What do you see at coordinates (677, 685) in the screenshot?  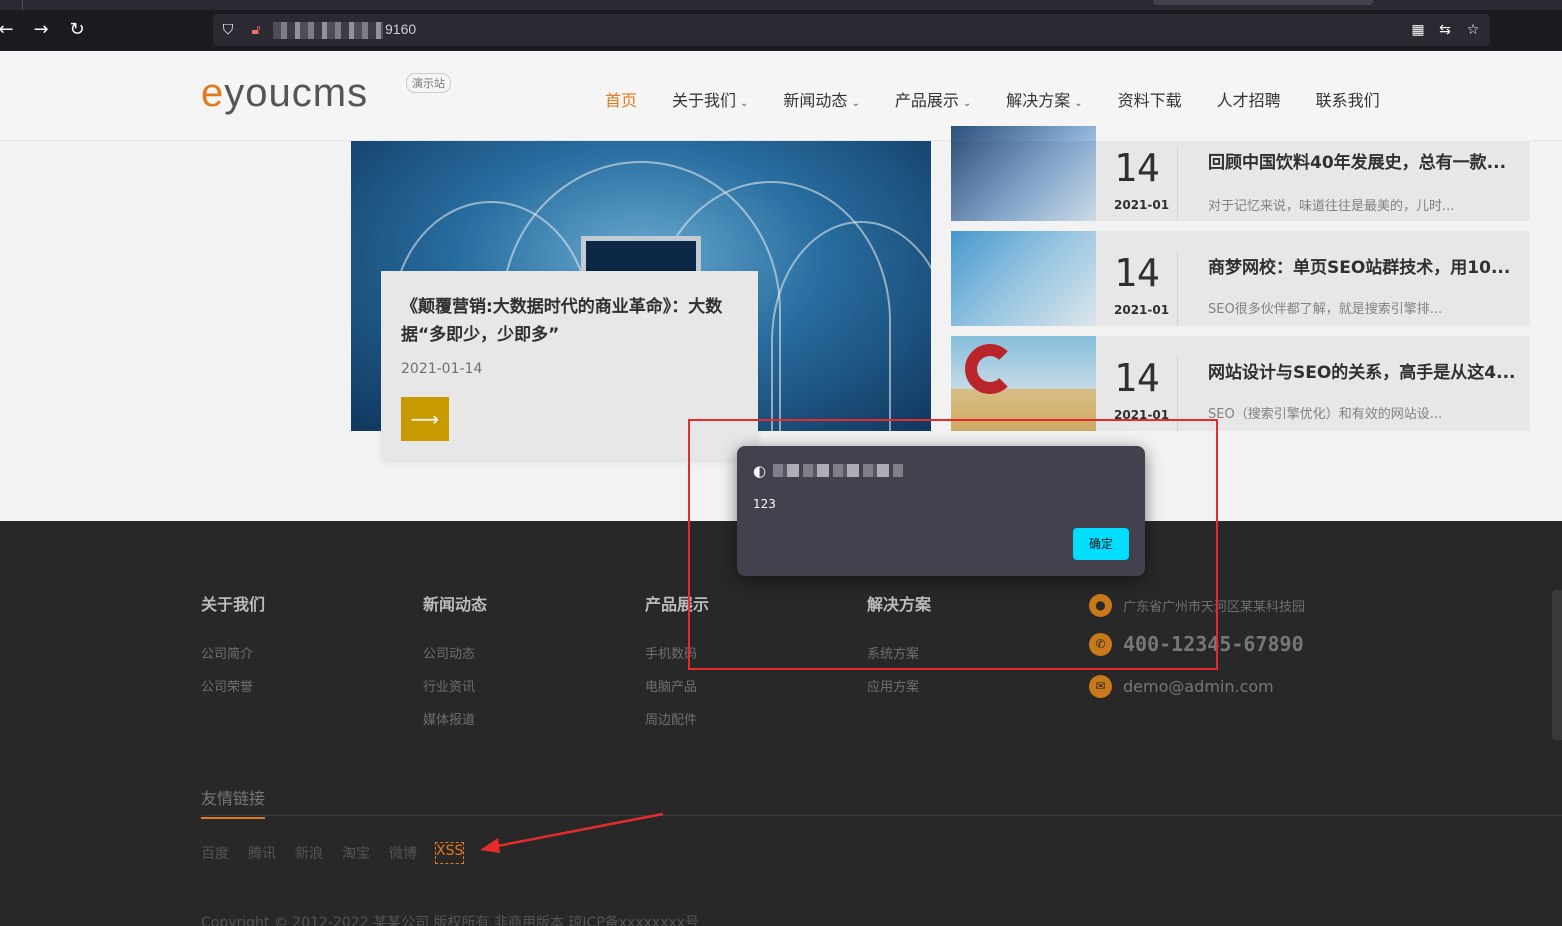 I see `footer-link: 电脑产品` at bounding box center [677, 685].